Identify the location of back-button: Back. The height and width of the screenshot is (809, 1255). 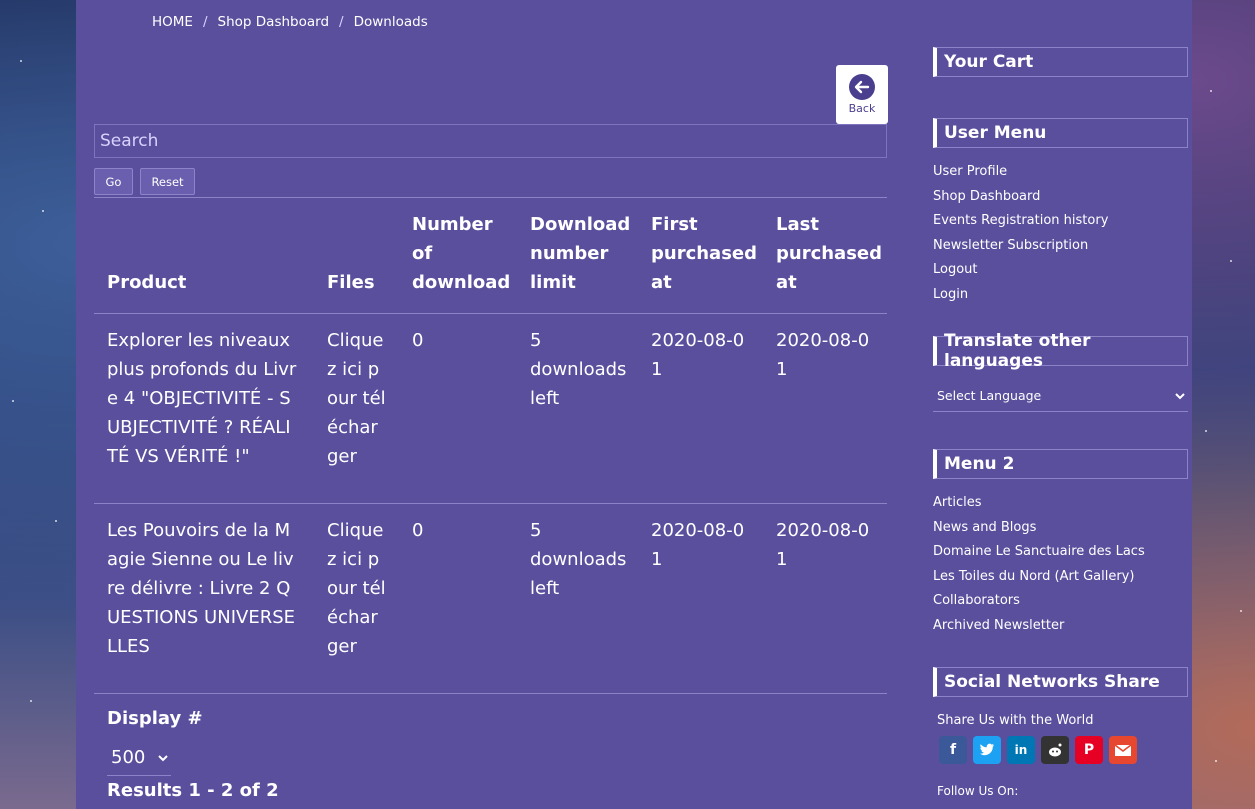
(862, 94).